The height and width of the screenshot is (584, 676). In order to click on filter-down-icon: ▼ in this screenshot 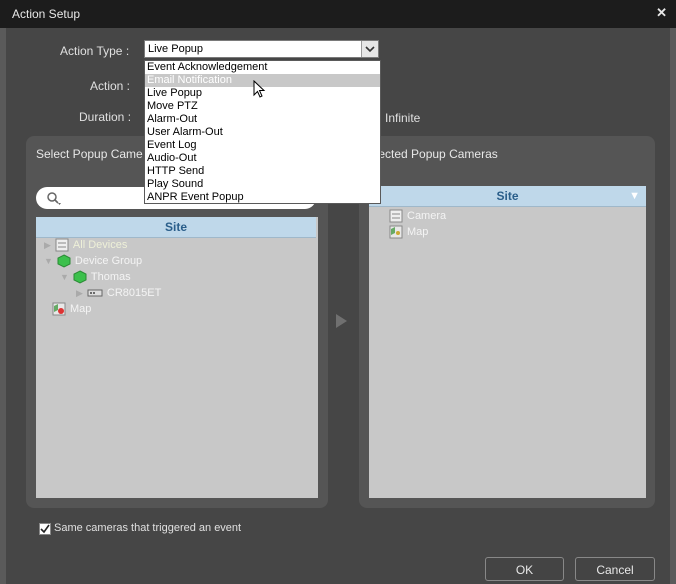, I will do `click(634, 196)`.